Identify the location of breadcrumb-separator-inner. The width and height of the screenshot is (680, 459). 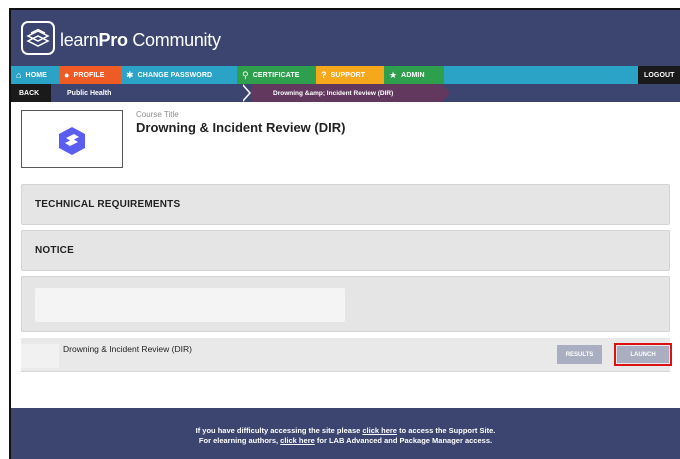
(245, 93).